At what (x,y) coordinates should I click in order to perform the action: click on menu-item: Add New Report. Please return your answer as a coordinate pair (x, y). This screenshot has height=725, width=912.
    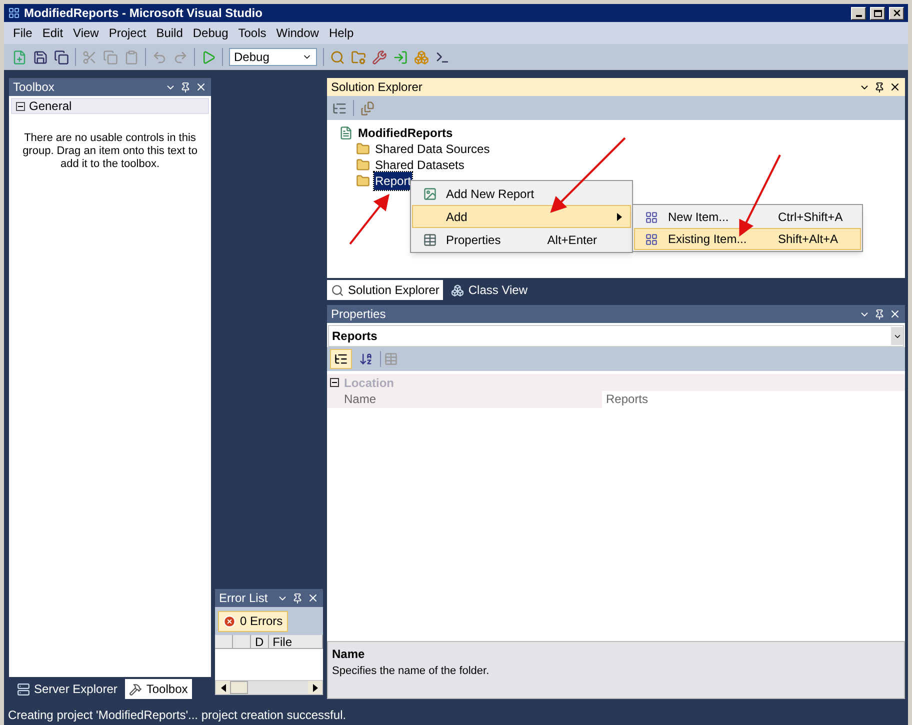
    Looking at the image, I should click on (521, 193).